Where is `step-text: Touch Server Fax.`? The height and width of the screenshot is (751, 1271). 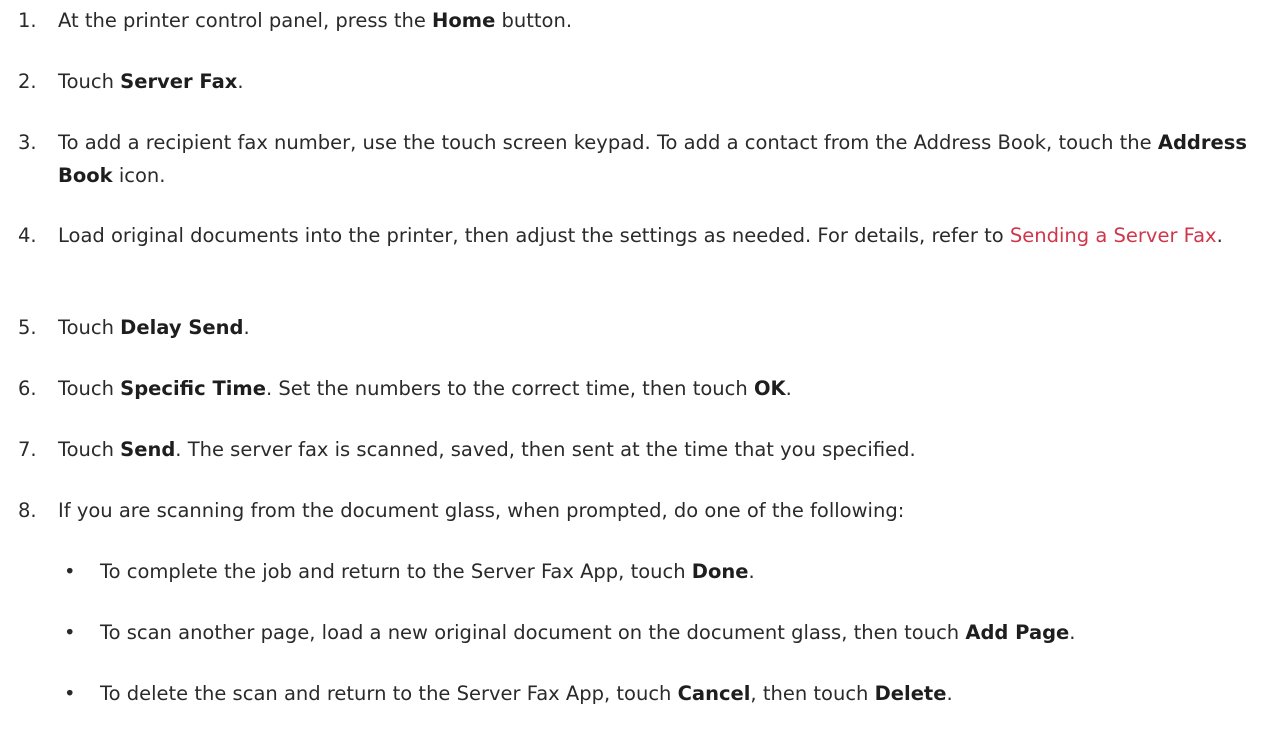
step-text: Touch Server Fax. is located at coordinates (663, 81).